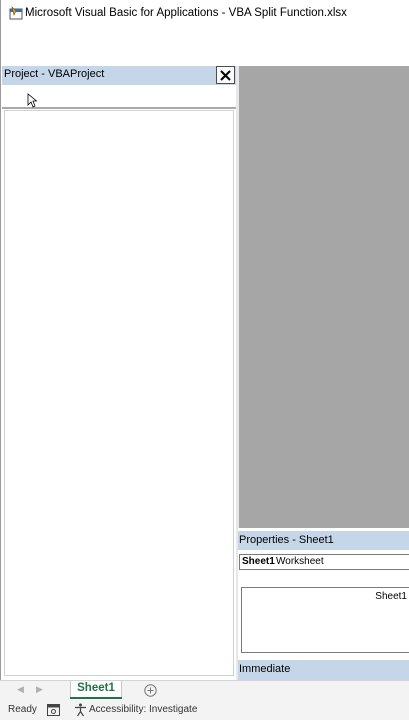 Image resolution: width=409 pixels, height=720 pixels. Describe the element at coordinates (150, 690) in the screenshot. I see `add-sheet-icon` at that location.